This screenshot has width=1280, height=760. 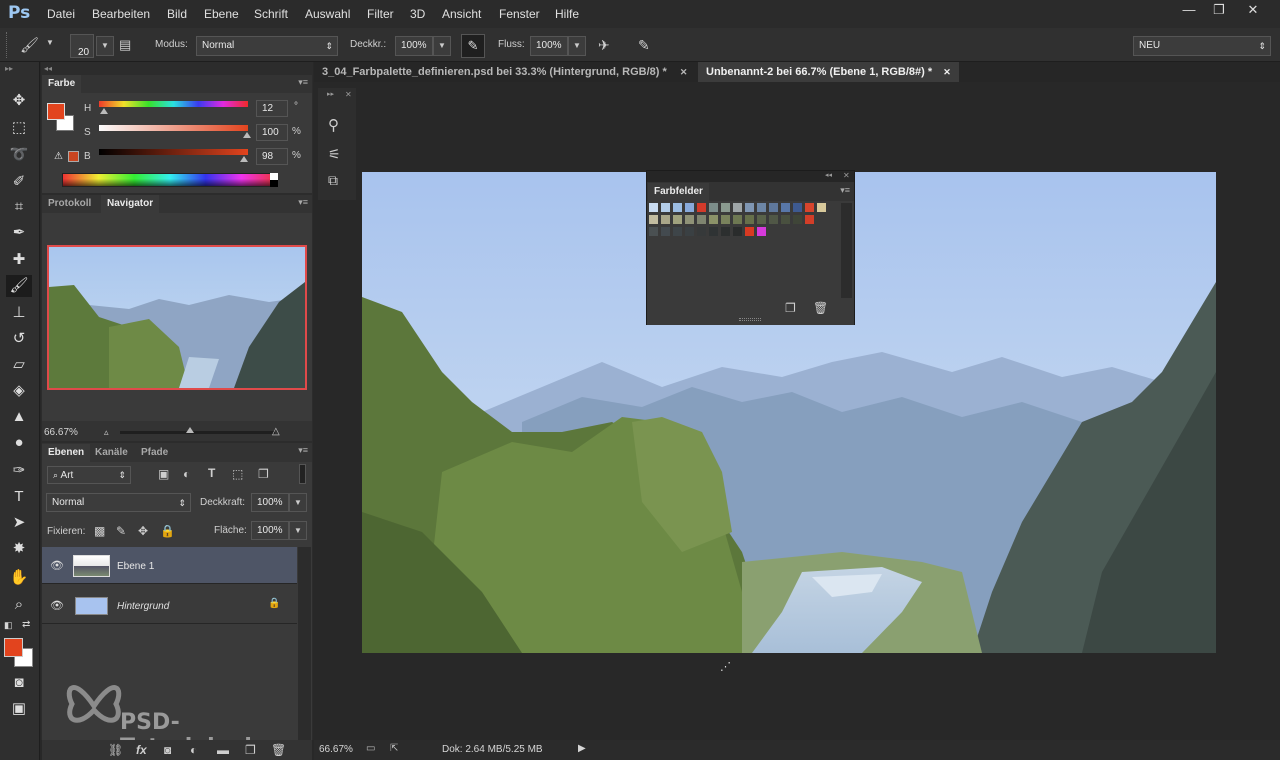 What do you see at coordinates (19, 417) in the screenshot?
I see `blur-tool-icon: ▲` at bounding box center [19, 417].